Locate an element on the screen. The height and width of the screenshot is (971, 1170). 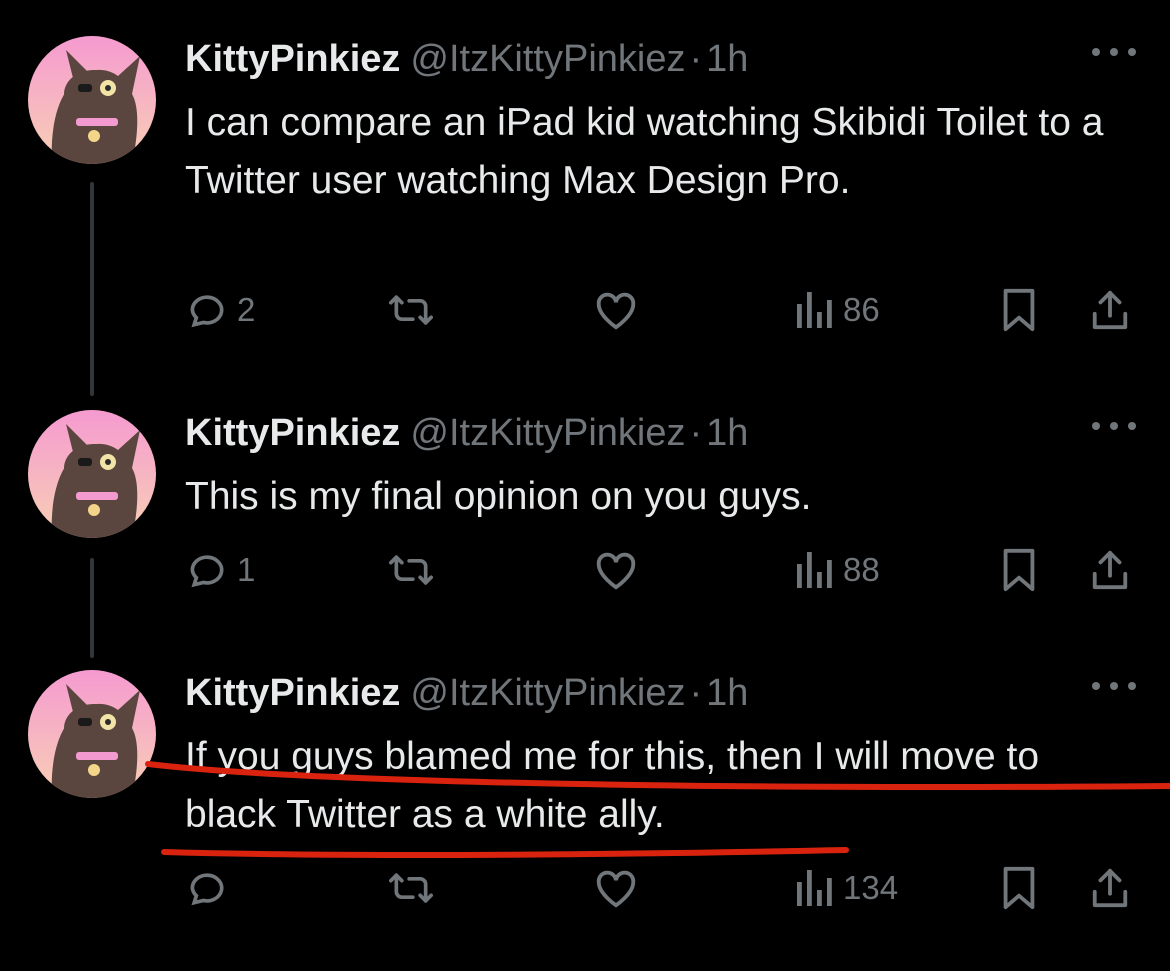
views-count: 86 is located at coordinates (861, 309).